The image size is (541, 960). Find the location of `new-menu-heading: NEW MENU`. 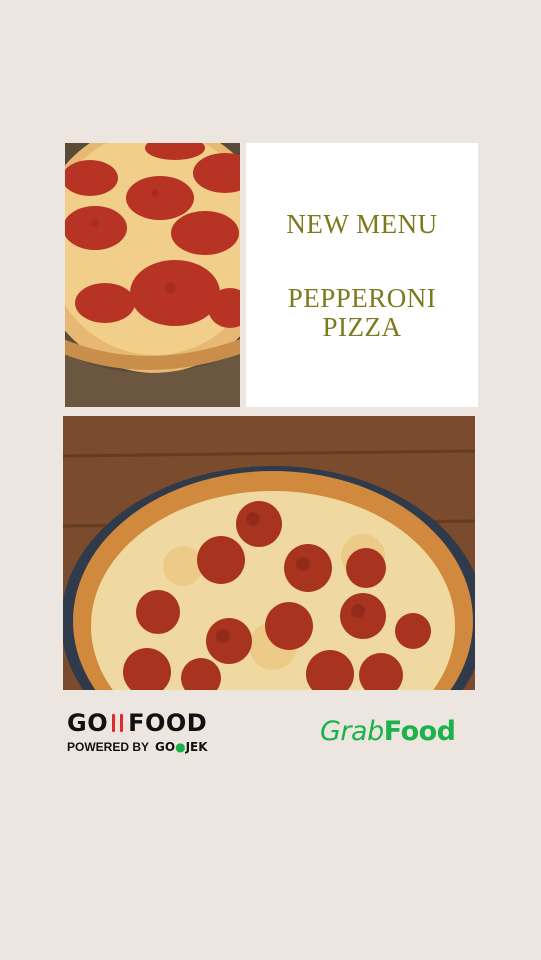

new-menu-heading: NEW MENU is located at coordinates (362, 223).